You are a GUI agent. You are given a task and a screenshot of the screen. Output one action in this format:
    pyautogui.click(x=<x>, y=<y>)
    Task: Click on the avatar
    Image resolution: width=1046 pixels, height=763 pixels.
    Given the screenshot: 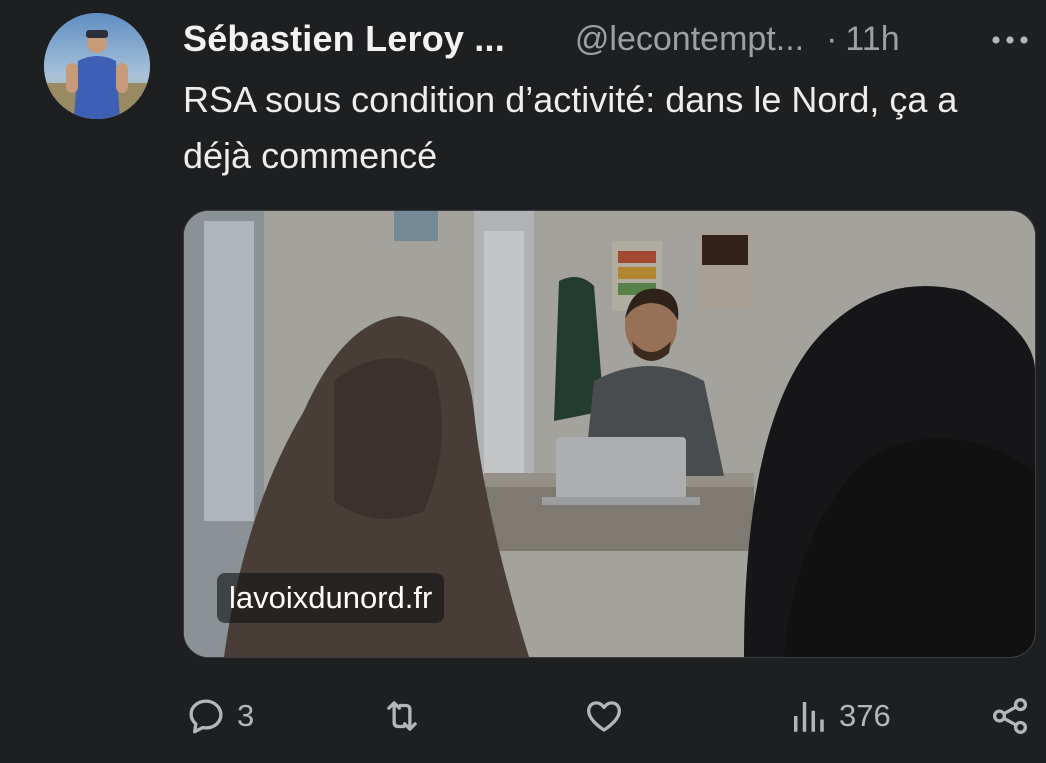 What is the action you would take?
    pyautogui.click(x=97, y=66)
    